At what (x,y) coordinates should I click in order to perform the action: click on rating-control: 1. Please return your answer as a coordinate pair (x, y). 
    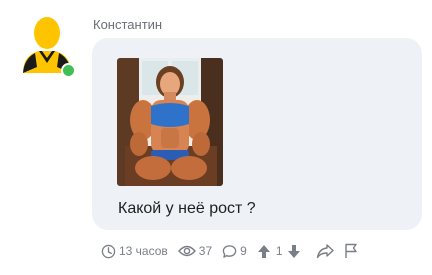
    Looking at the image, I should click on (280, 251).